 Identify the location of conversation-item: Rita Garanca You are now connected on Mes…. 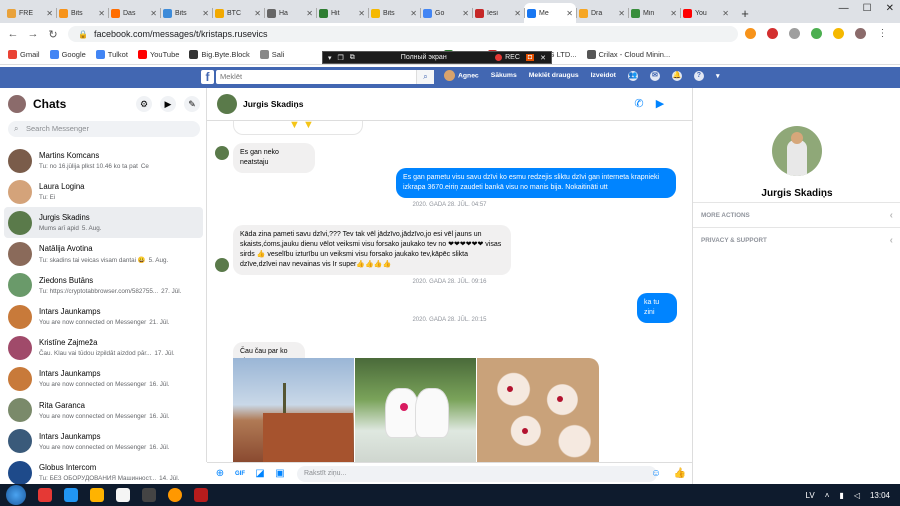
(103, 410).